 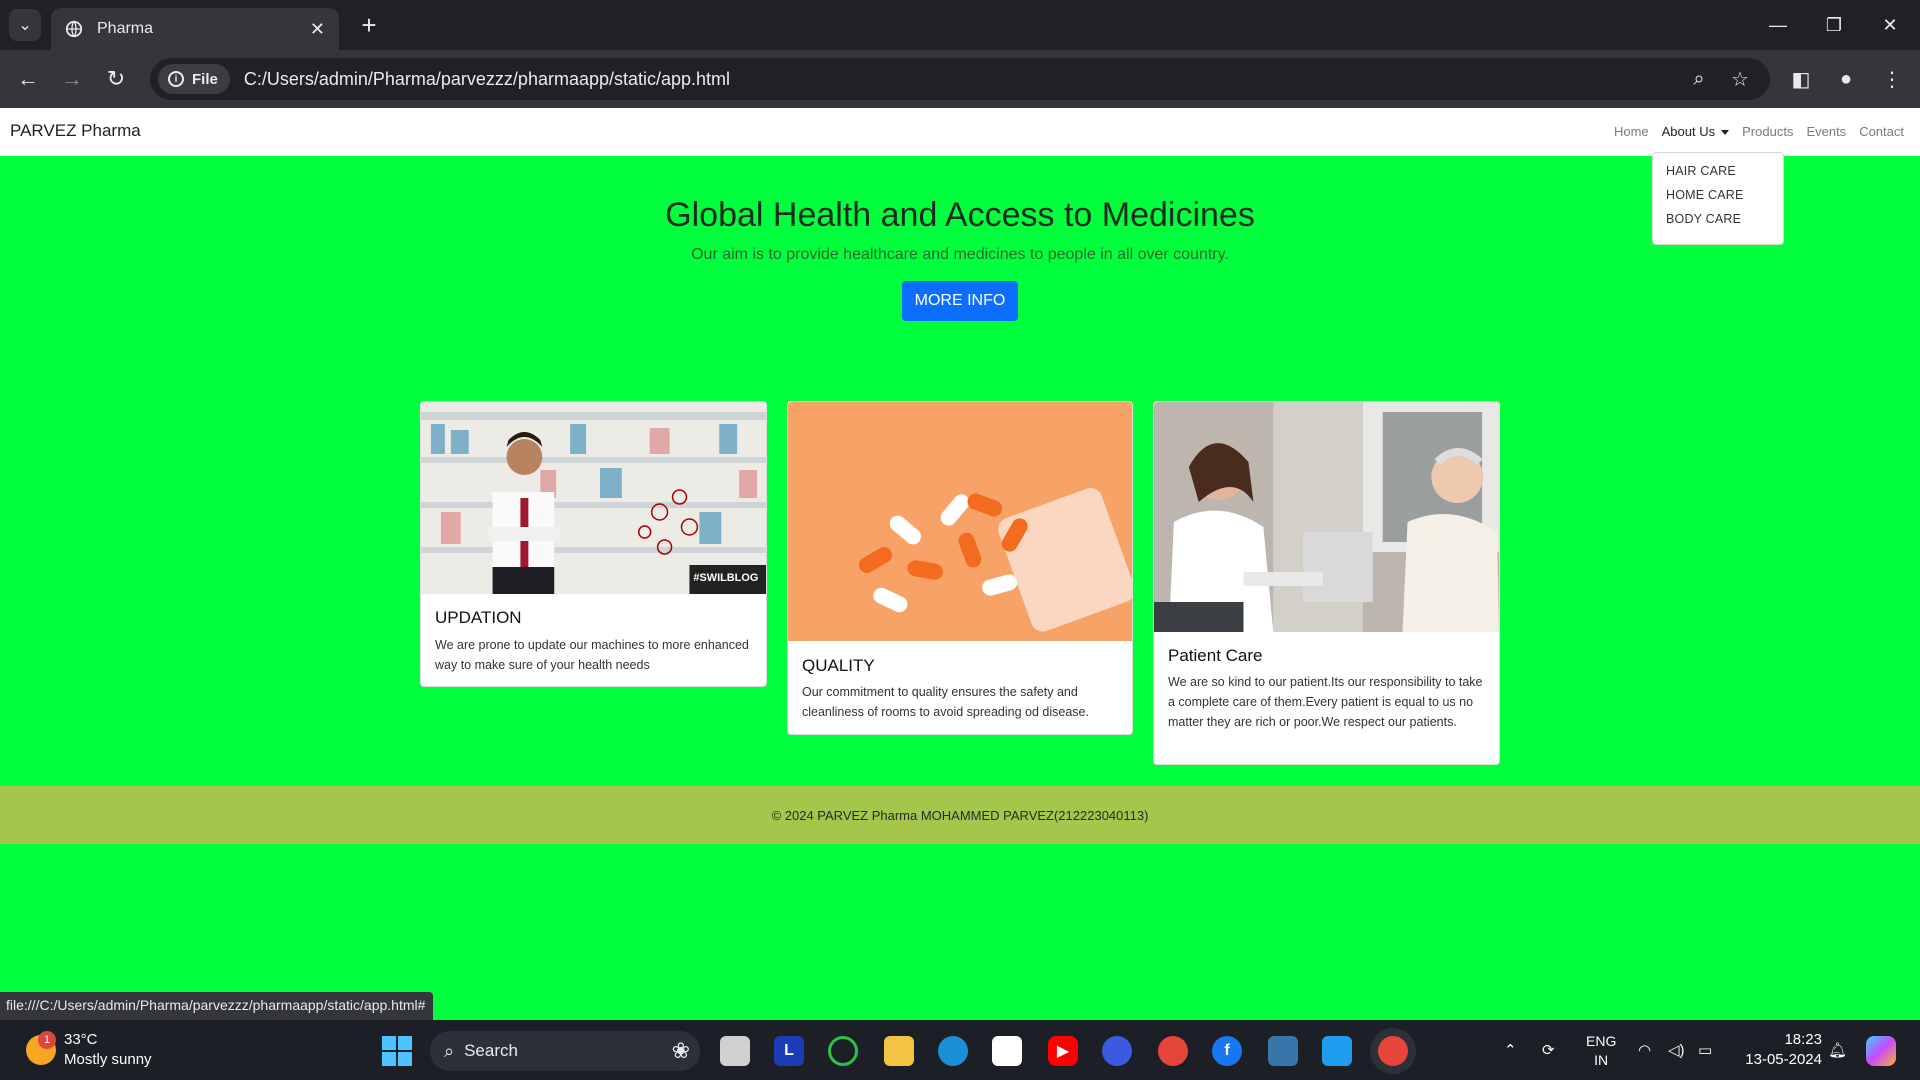 I want to click on nav-about-us-label: About Us, so click(x=1688, y=131).